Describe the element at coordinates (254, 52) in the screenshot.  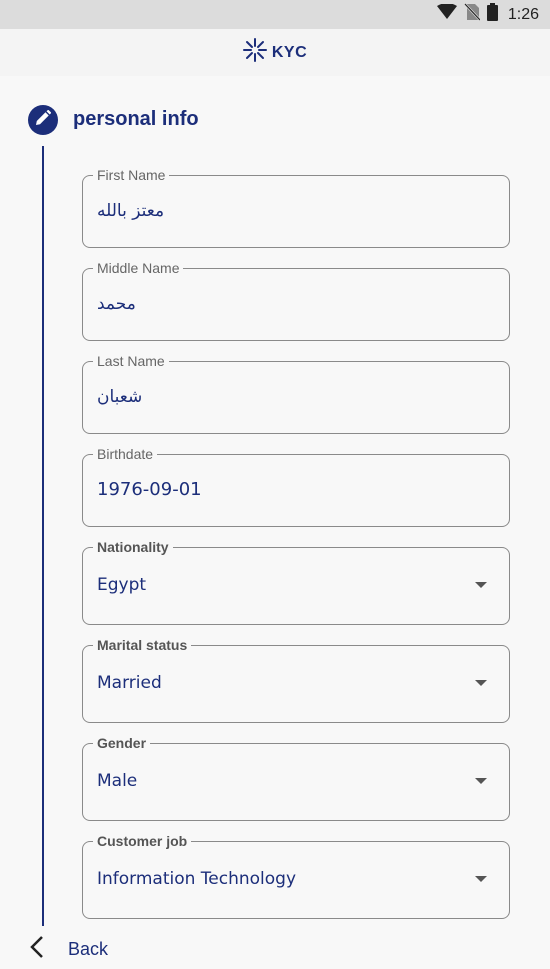
I see `kyc-logo-icon` at that location.